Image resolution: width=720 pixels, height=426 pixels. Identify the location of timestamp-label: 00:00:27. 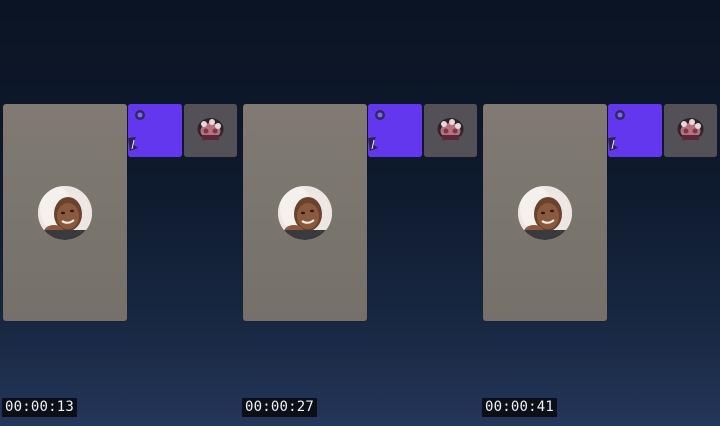
(280, 407).